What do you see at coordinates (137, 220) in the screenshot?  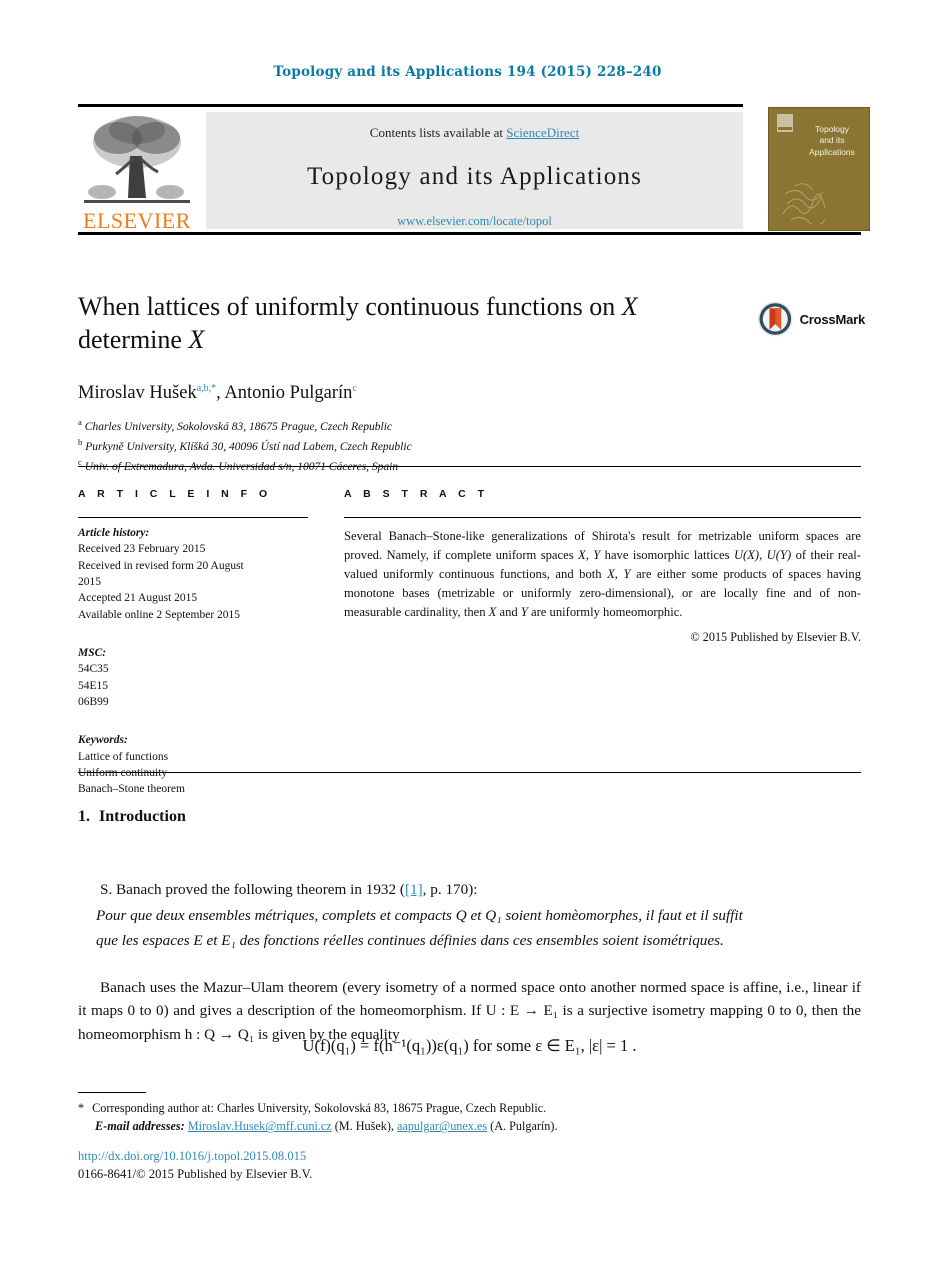 I see `elsevier-wordmark: ELSEVIER` at bounding box center [137, 220].